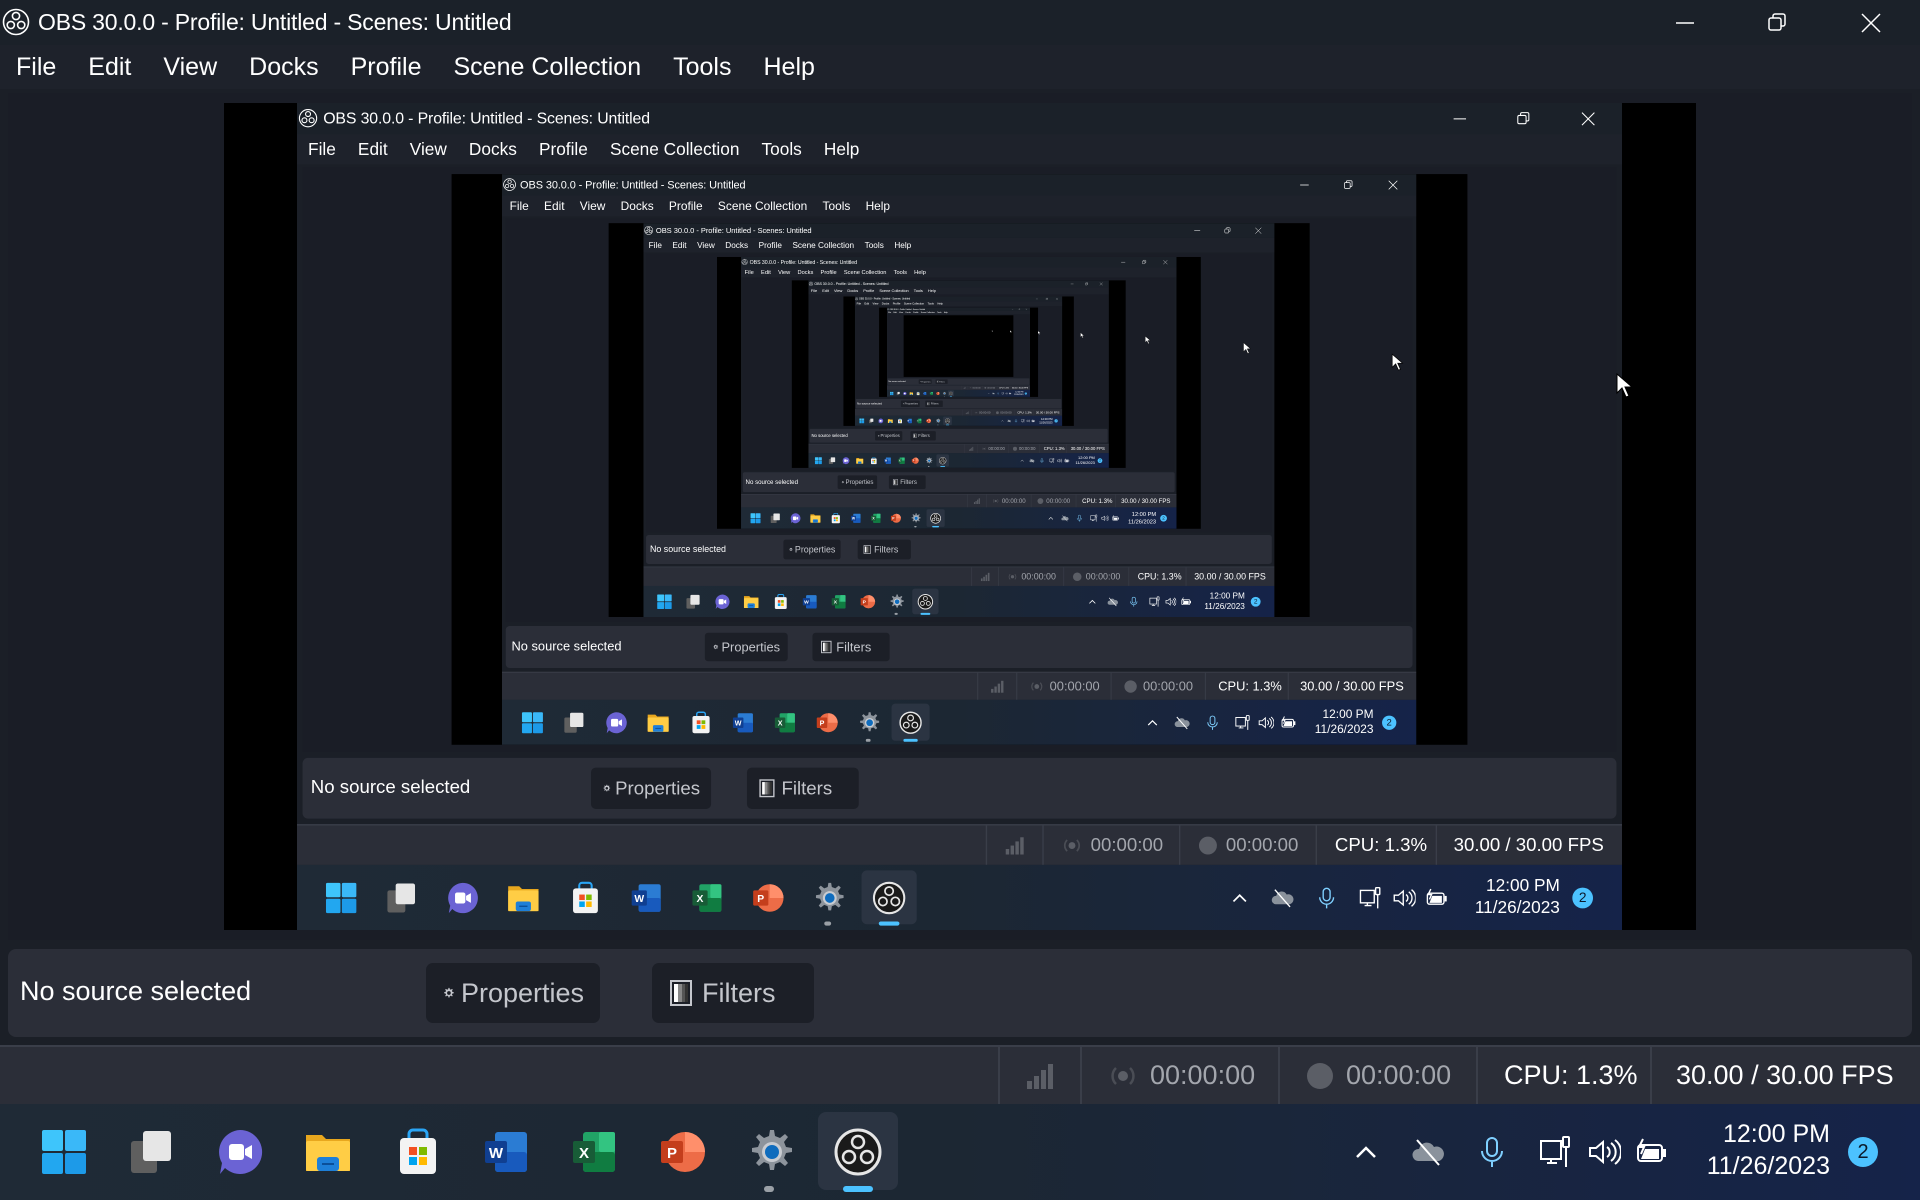 This screenshot has height=1200, width=1920. I want to click on restore-button, so click(1777, 22).